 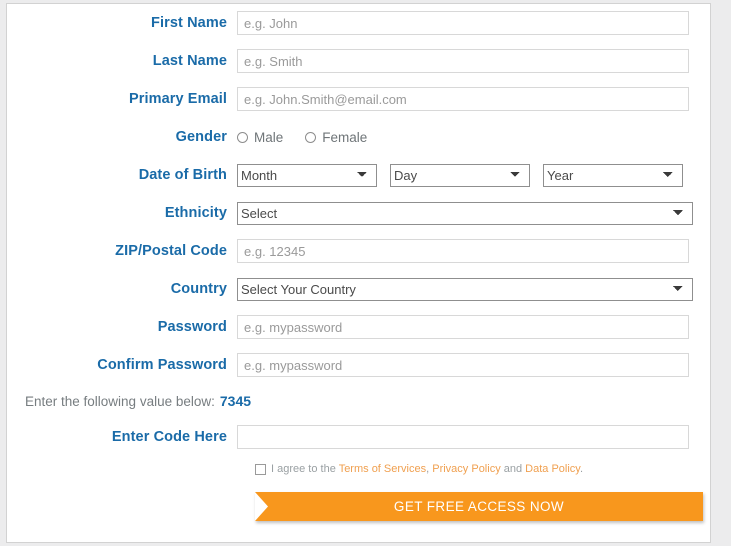 I want to click on form-row-country: Country Select Your Country, so click(x=358, y=289).